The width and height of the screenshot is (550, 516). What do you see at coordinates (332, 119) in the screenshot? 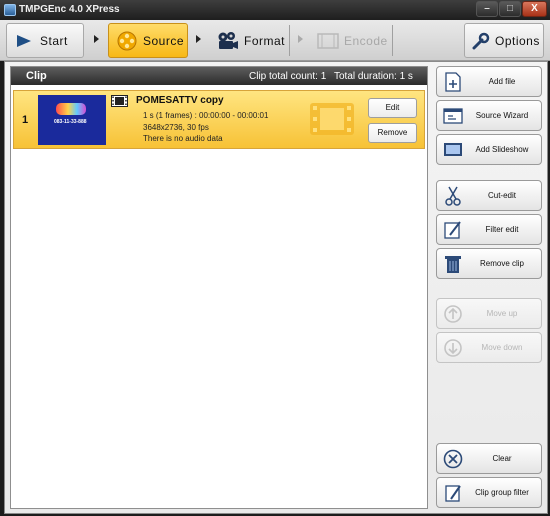
I see `video-clip-watermark-icon` at bounding box center [332, 119].